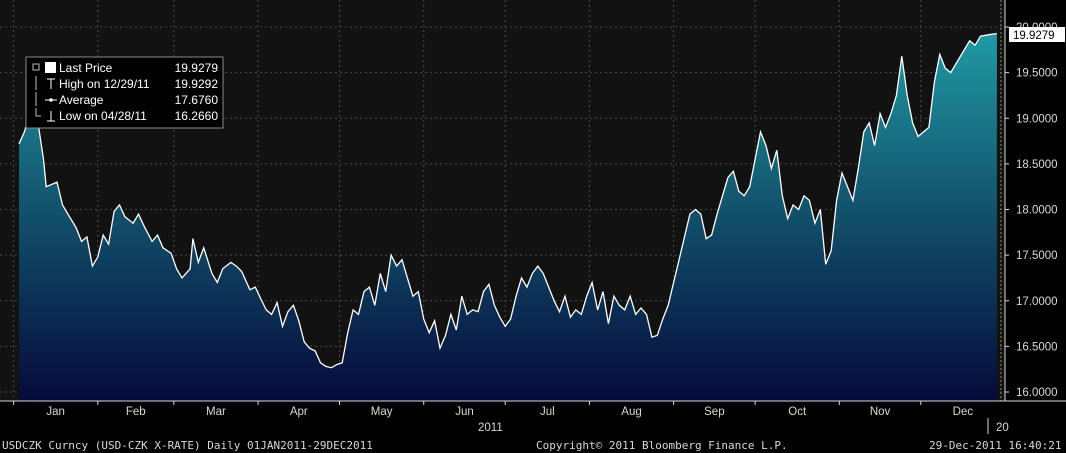 The height and width of the screenshot is (453, 1066). What do you see at coordinates (216, 412) in the screenshot?
I see `x-tick-label: Mar` at bounding box center [216, 412].